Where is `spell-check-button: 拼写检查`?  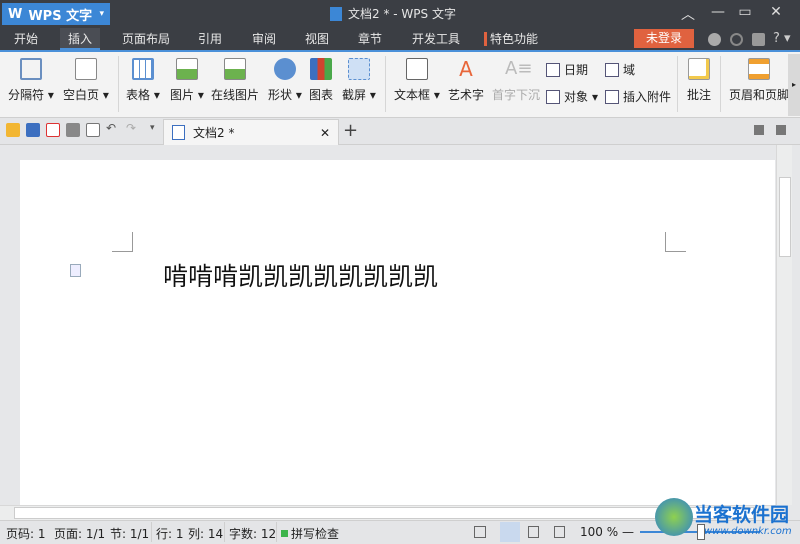
spell-check-button: 拼写检查 is located at coordinates (310, 533).